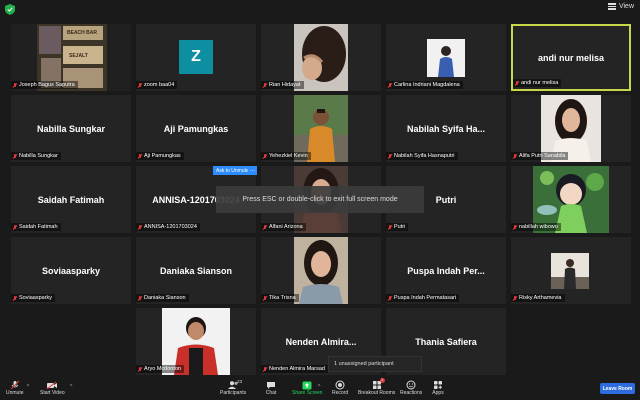  What do you see at coordinates (10, 9) in the screenshot?
I see `shield-icon` at bounding box center [10, 9].